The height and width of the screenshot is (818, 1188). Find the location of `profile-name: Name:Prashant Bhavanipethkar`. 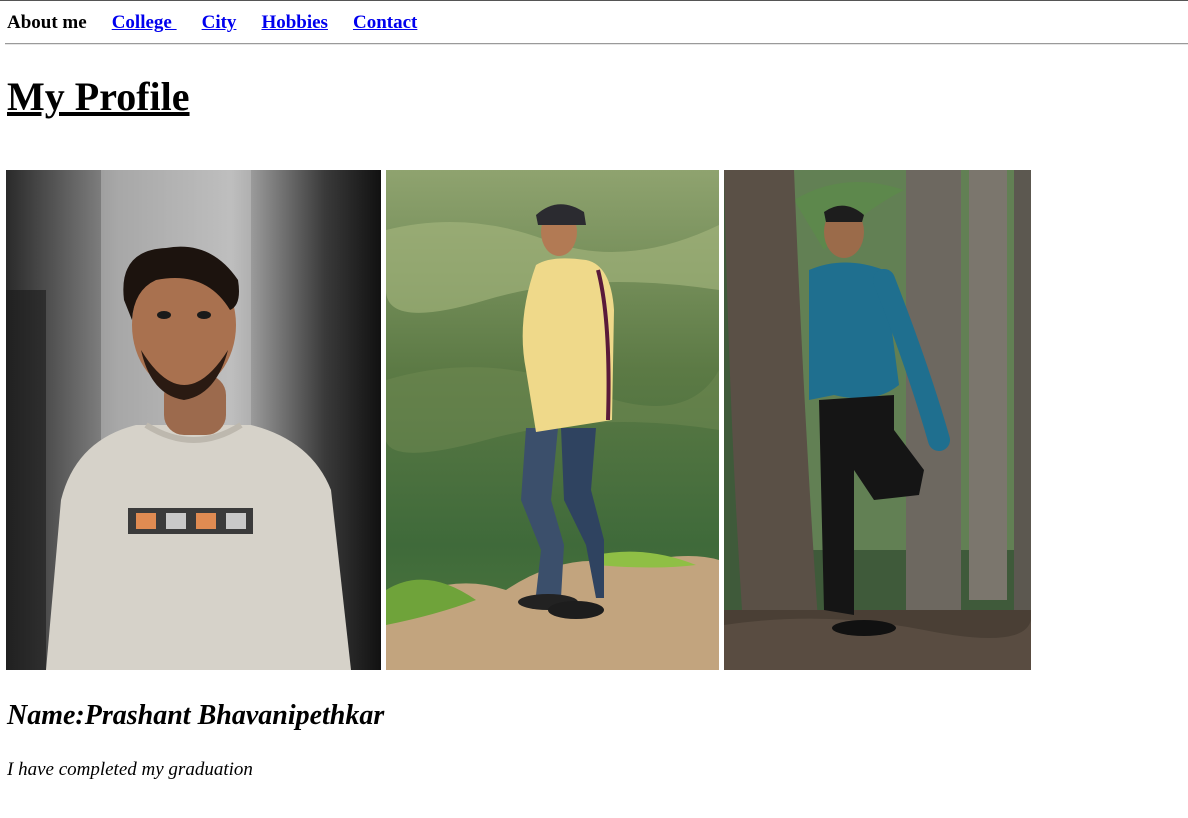

profile-name: Name:Prashant Bhavanipethkar is located at coordinates (196, 715).